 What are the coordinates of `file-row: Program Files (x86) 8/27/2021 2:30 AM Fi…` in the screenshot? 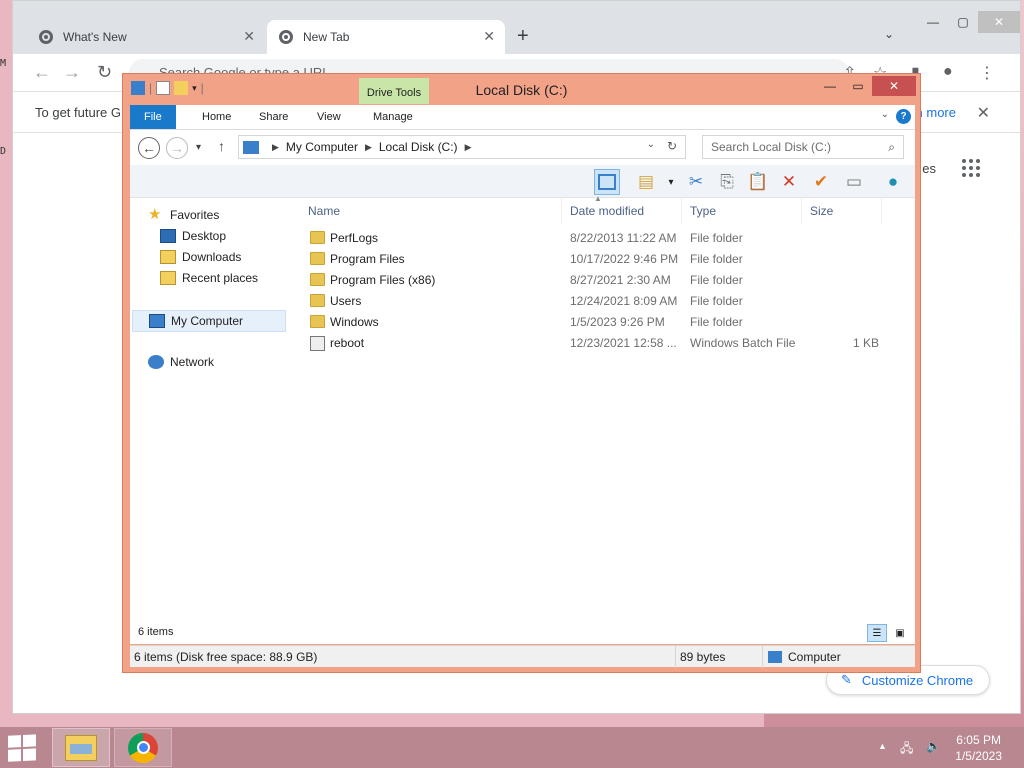 It's located at (605, 280).